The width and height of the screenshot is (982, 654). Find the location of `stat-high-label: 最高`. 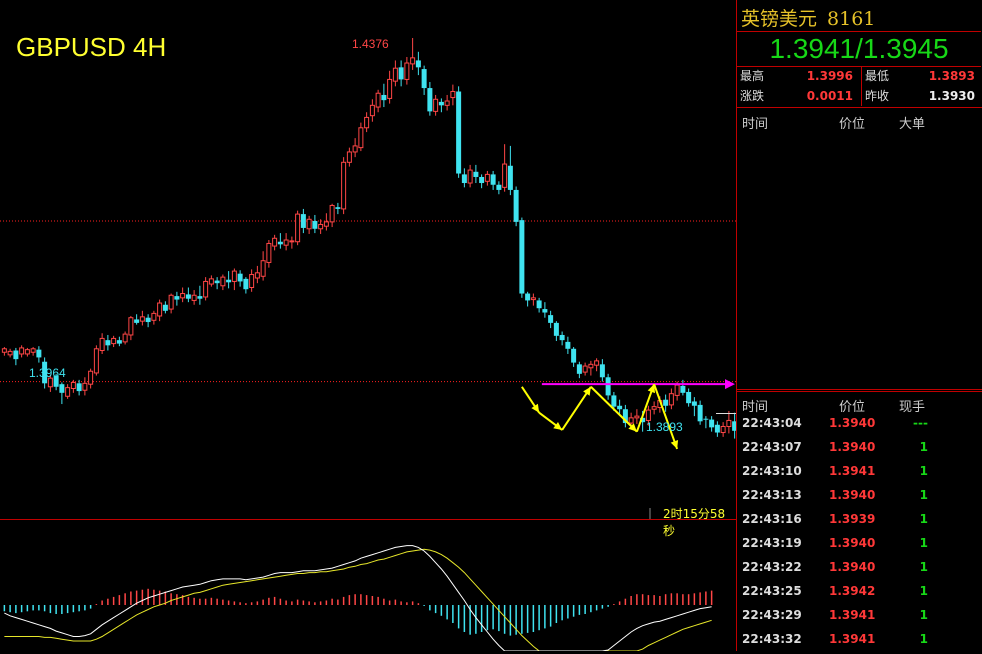

stat-high-label: 最高 is located at coordinates (752, 76).